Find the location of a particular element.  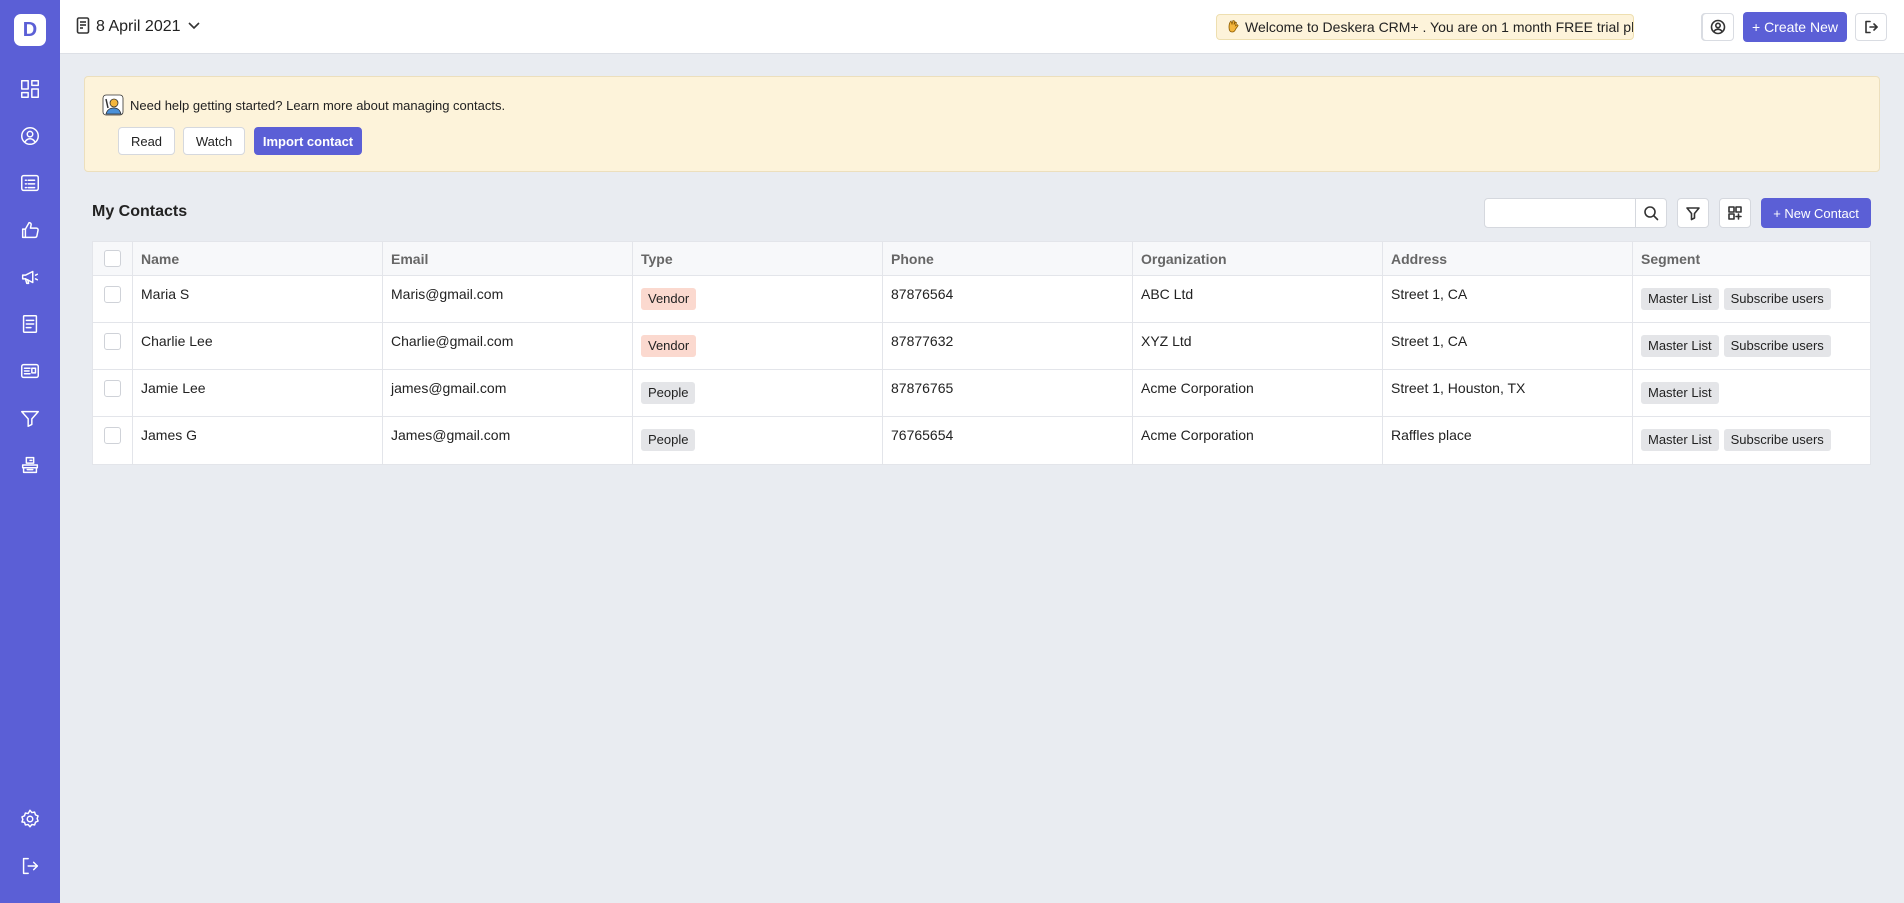

logout-icon is located at coordinates (30, 866).